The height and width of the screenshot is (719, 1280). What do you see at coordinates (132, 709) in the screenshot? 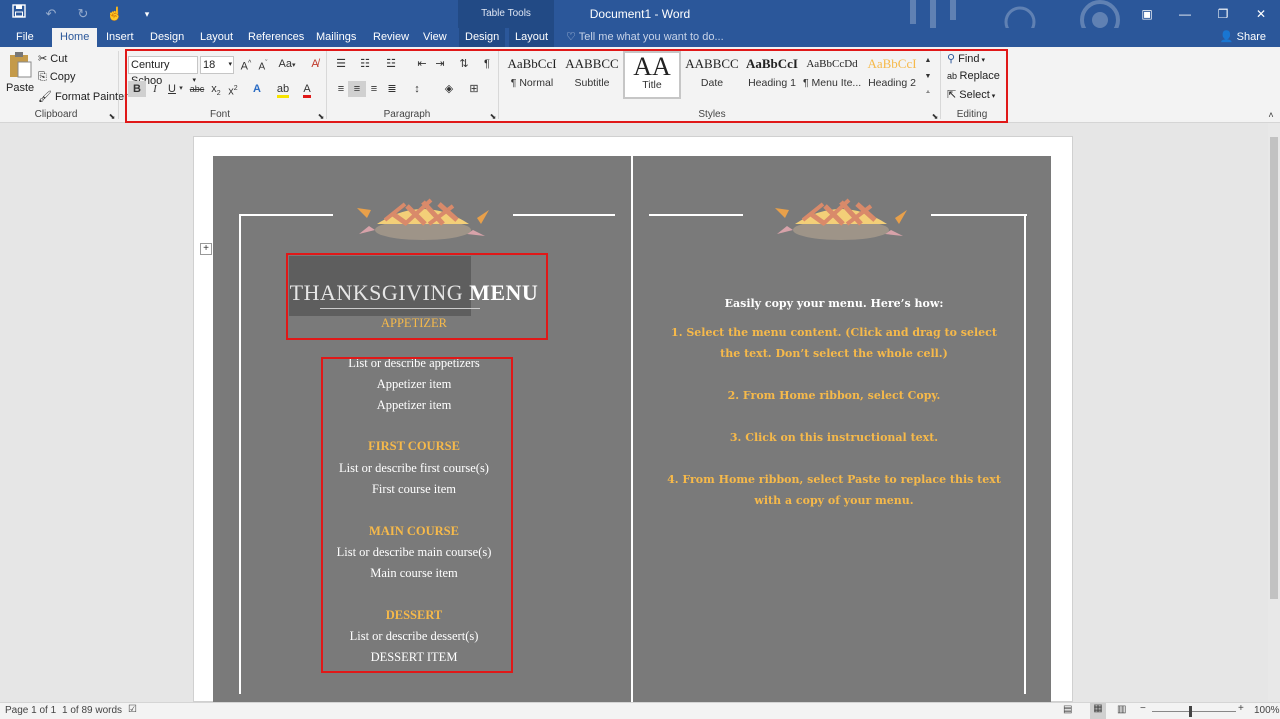
I see `proofing-icon: ☑` at bounding box center [132, 709].